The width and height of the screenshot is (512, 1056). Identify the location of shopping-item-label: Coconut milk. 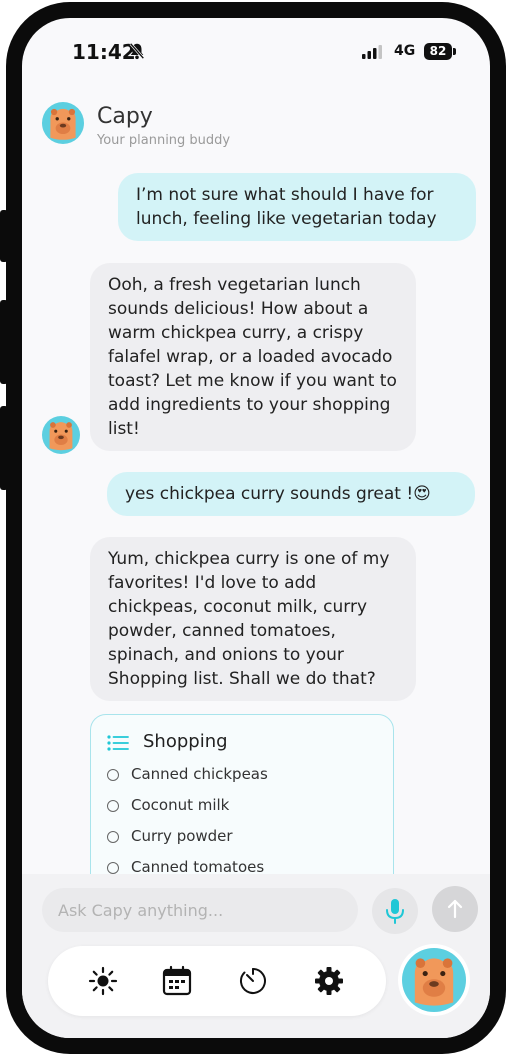
(180, 805).